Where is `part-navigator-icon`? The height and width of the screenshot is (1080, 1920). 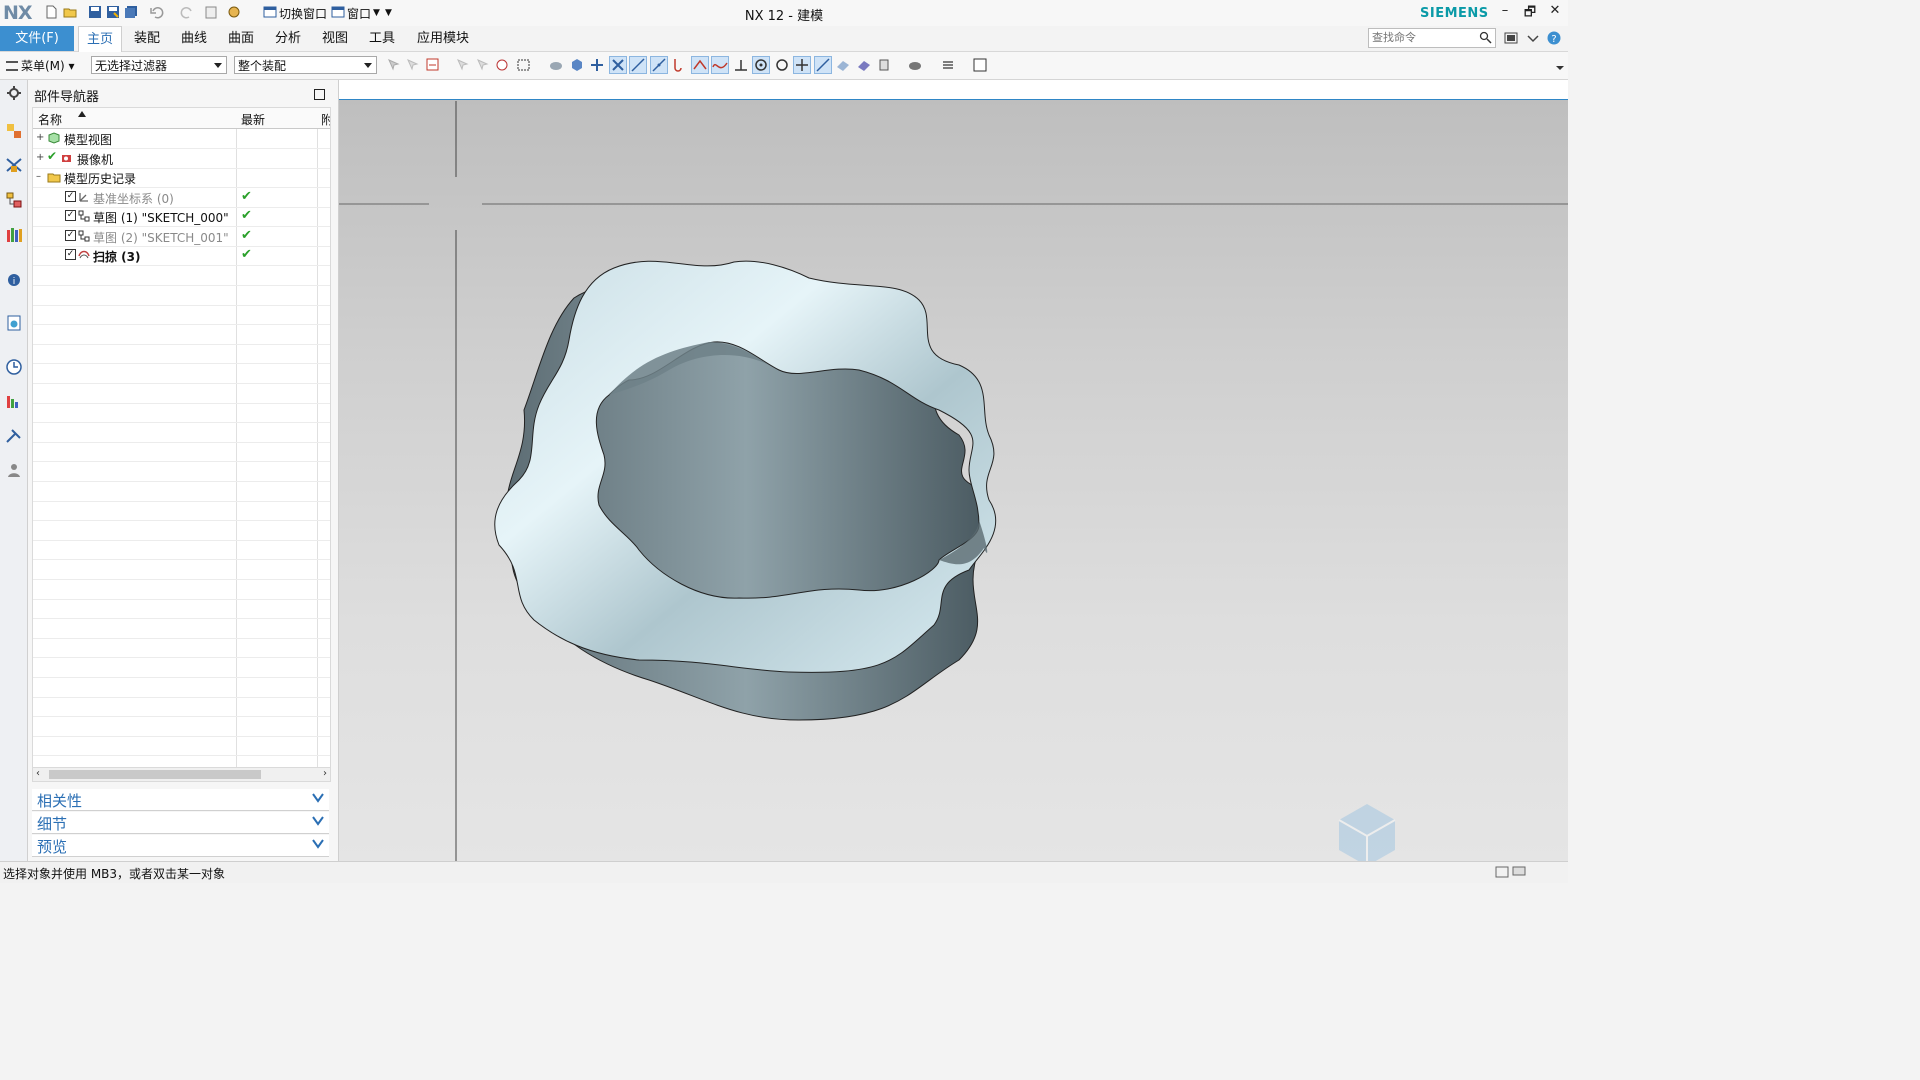
part-navigator-icon is located at coordinates (14, 200).